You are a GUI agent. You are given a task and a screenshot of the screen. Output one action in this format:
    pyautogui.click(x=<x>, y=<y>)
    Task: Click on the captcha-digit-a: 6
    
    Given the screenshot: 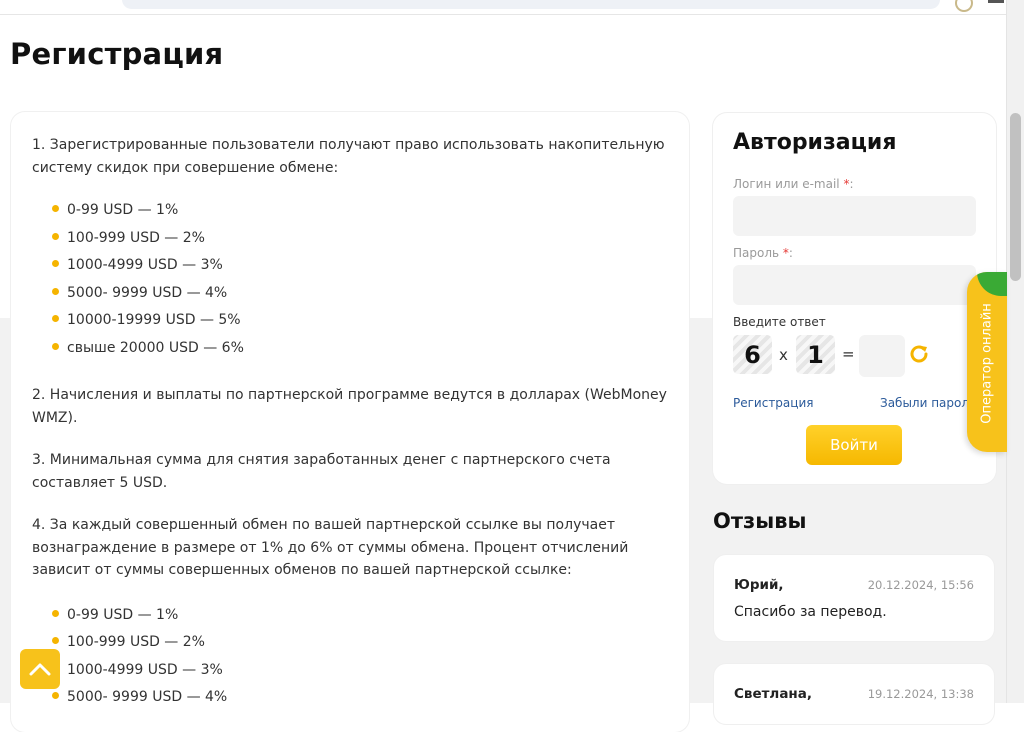 What is the action you would take?
    pyautogui.click(x=752, y=354)
    